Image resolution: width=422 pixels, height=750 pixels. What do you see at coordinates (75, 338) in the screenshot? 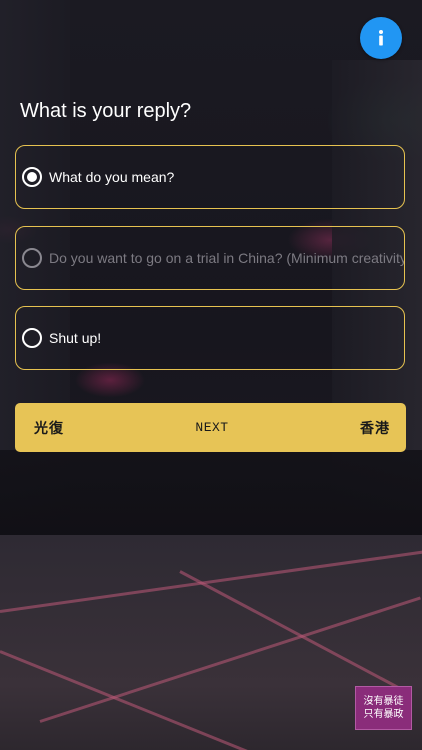
I see `option-label: Shut up!` at bounding box center [75, 338].